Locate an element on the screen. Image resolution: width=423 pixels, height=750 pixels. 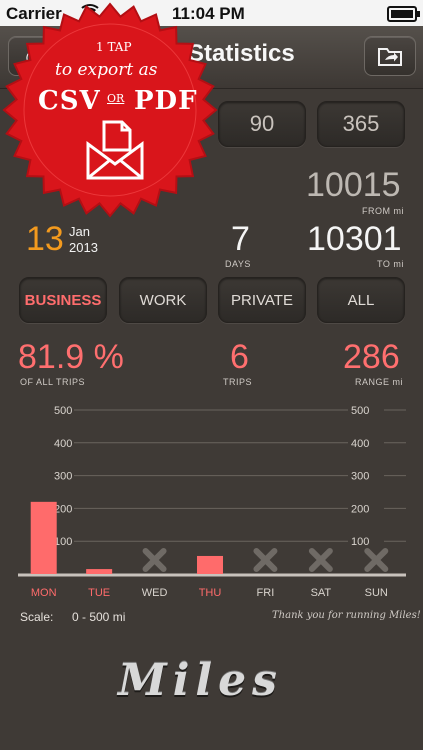
promo-line-1: 1 TAP is located at coordinates (114, 47).